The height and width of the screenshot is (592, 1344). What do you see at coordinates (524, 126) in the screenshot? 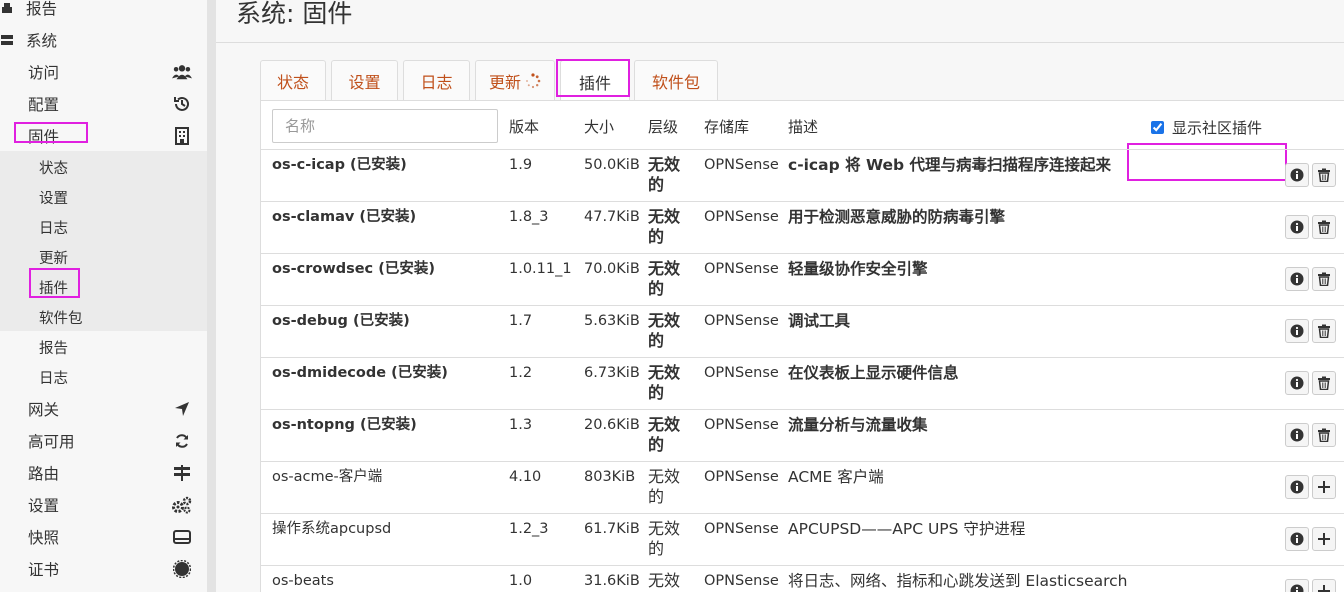
I see `column-header-version: 版本` at bounding box center [524, 126].